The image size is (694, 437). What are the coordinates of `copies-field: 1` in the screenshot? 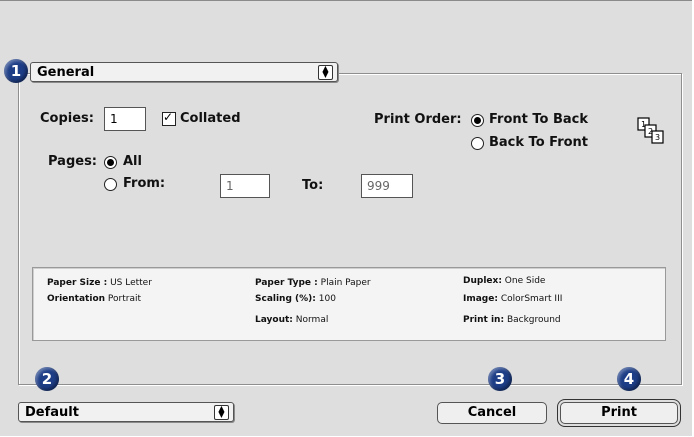 It's located at (125, 119).